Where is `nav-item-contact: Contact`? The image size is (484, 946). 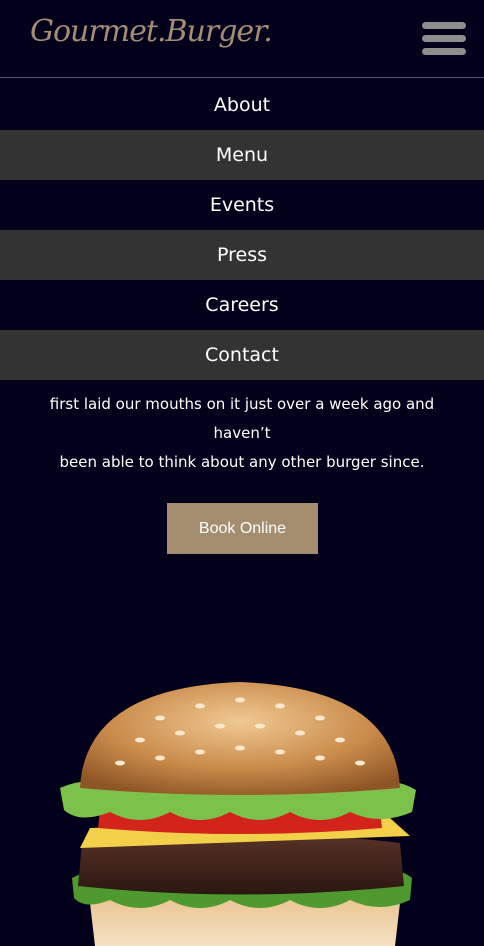 nav-item-contact: Contact is located at coordinates (242, 355).